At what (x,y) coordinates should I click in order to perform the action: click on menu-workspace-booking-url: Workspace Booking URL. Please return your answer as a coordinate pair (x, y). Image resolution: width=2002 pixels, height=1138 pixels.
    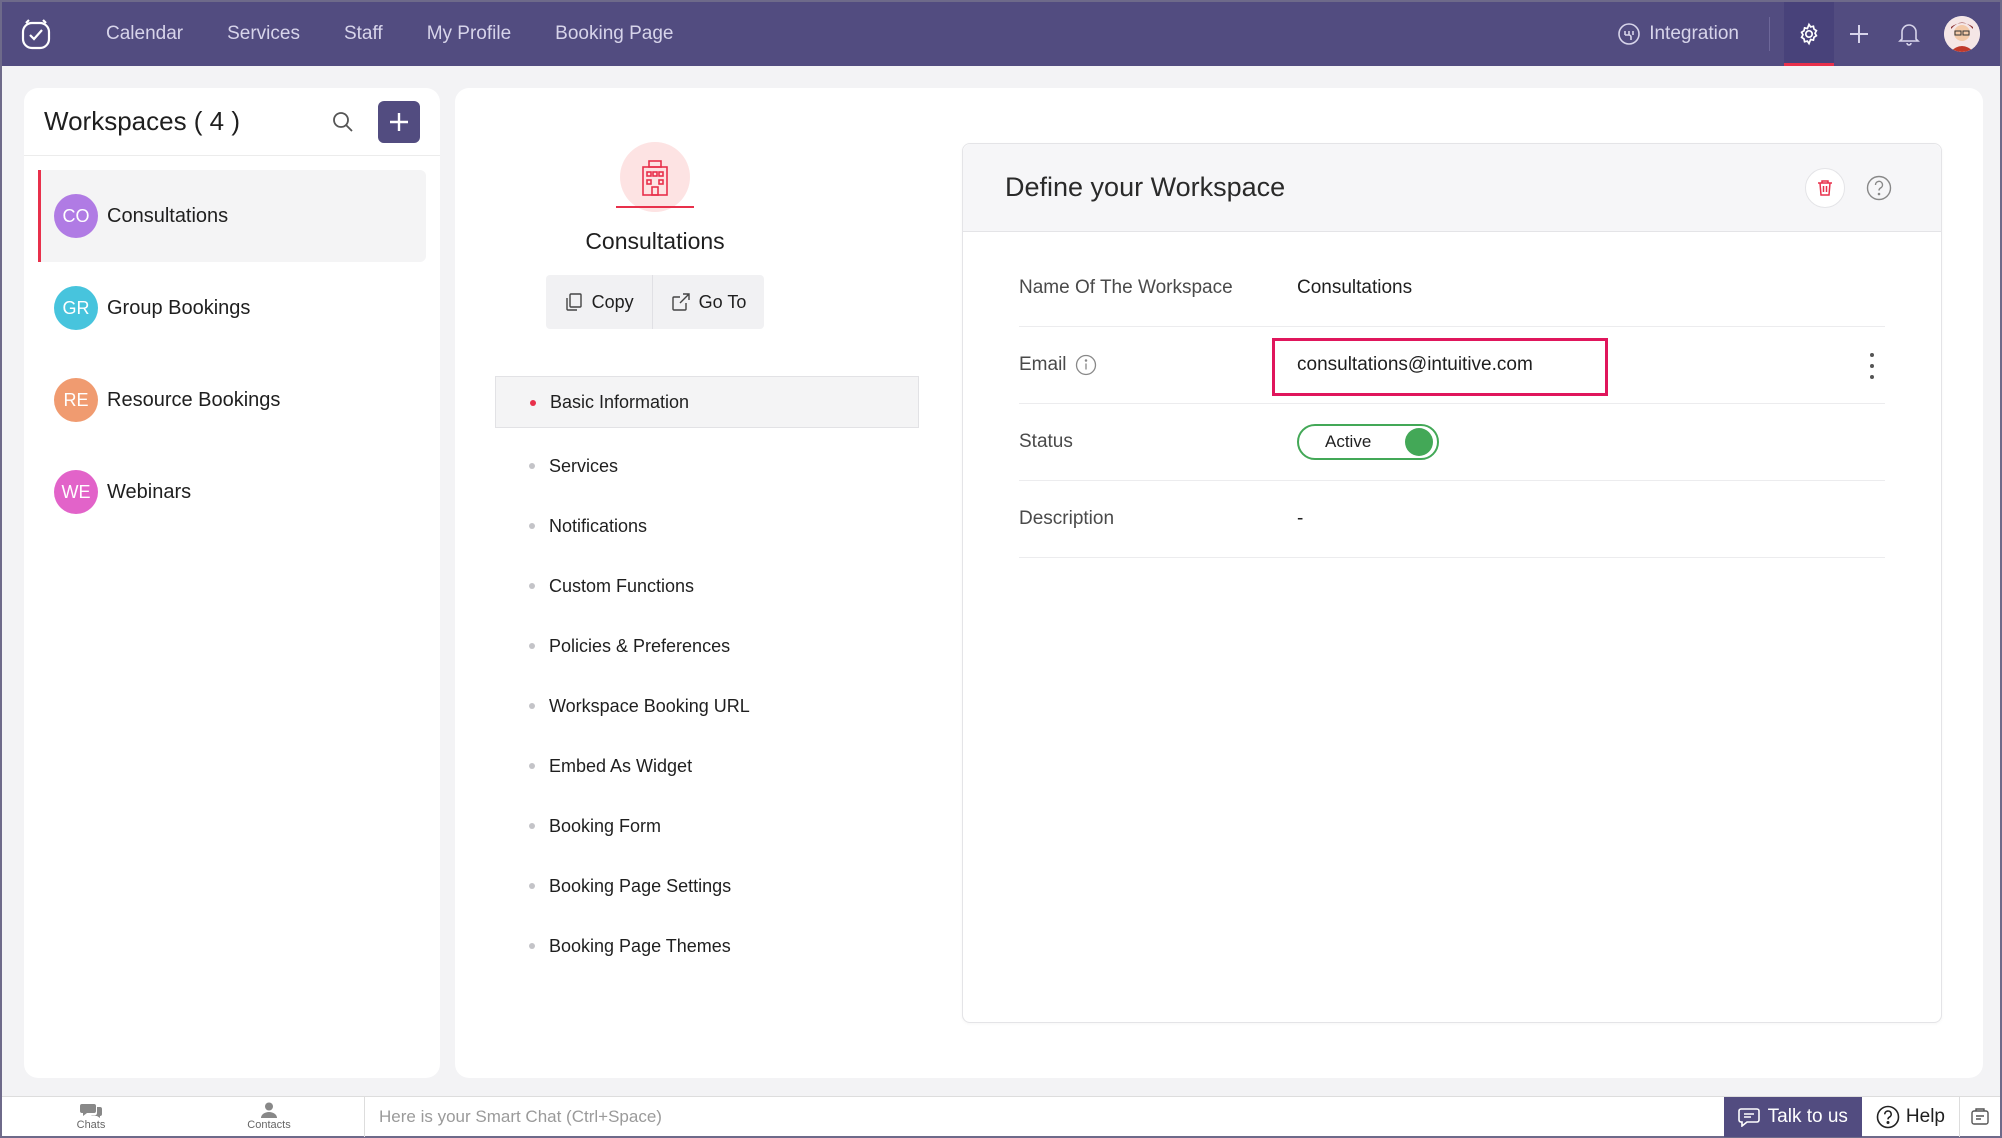
    Looking at the image, I should click on (707, 706).